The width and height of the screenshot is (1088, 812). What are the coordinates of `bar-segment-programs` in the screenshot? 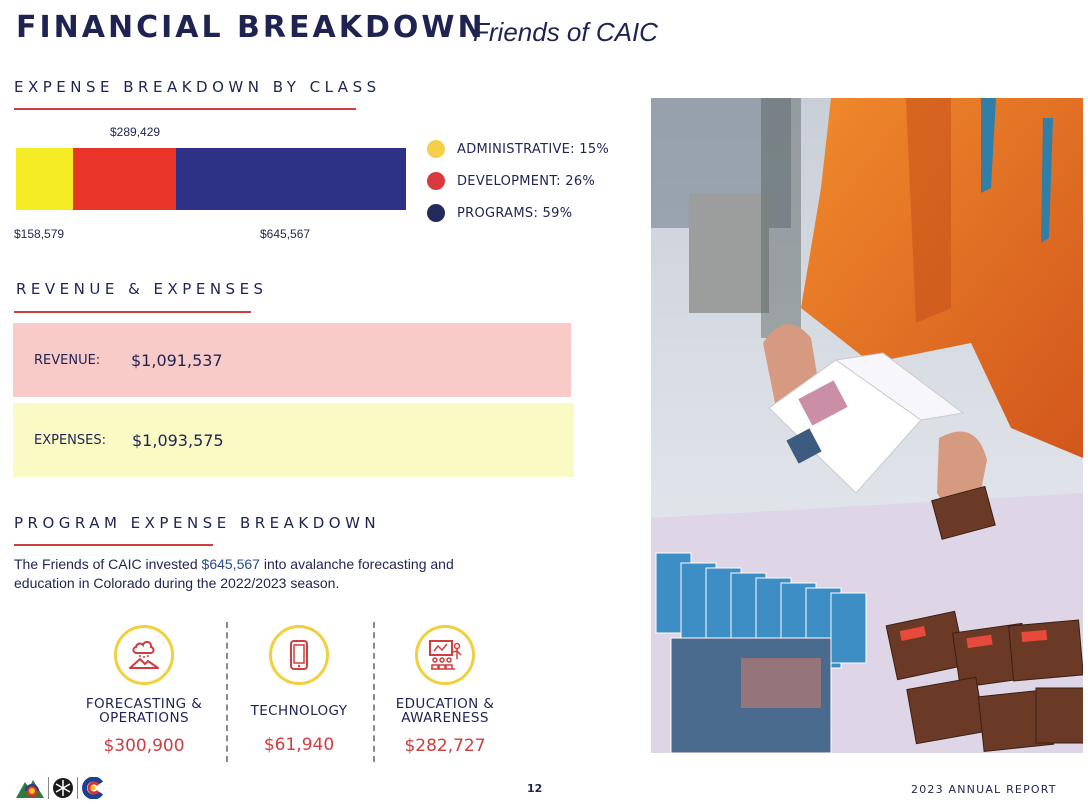 It's located at (291, 179).